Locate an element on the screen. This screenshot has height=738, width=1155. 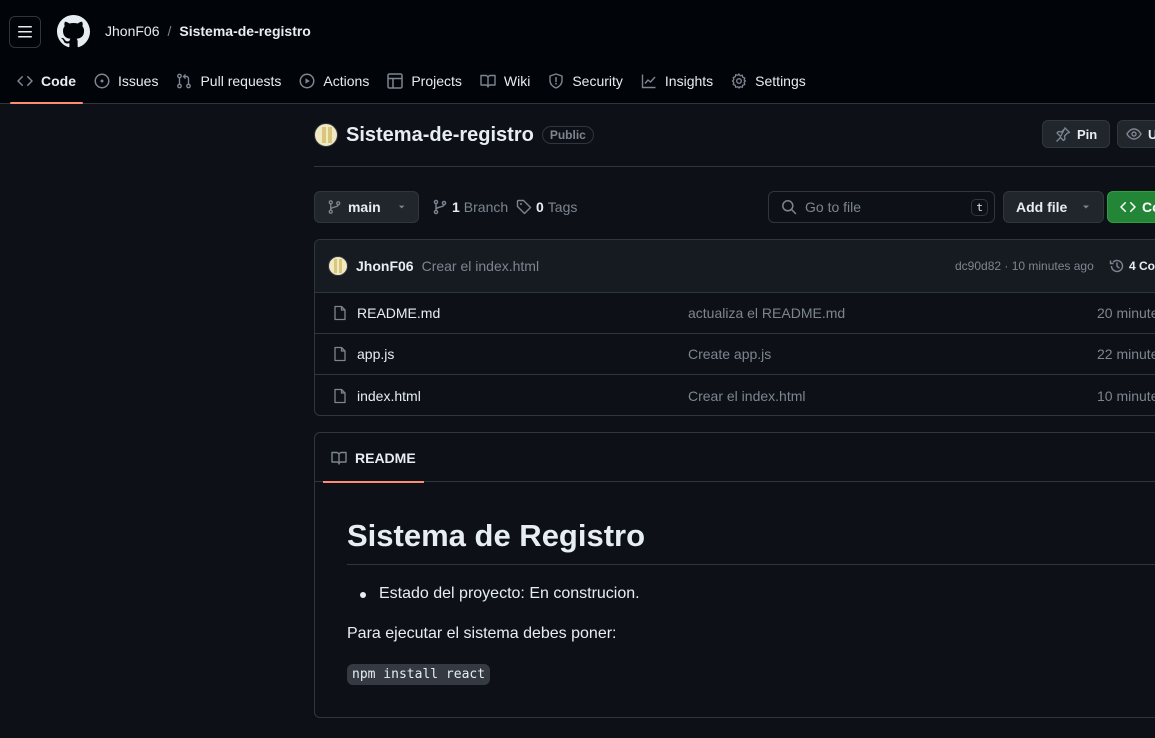
tags-label: Tags is located at coordinates (562, 207).